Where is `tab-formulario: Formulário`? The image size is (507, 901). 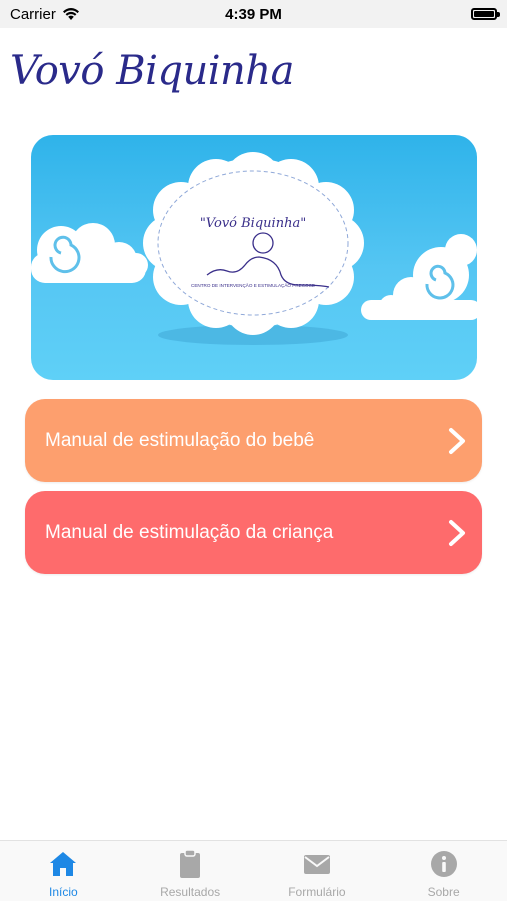
tab-formulario: Formulário is located at coordinates (317, 871).